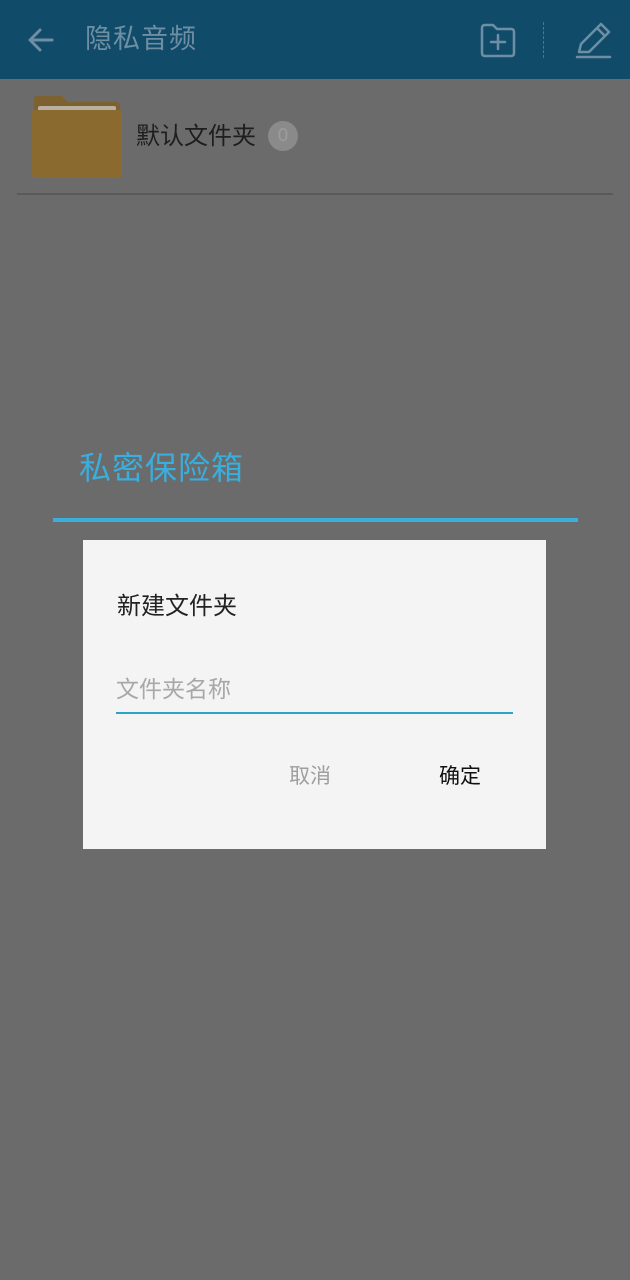  I want to click on arrow-left-icon, so click(41, 40).